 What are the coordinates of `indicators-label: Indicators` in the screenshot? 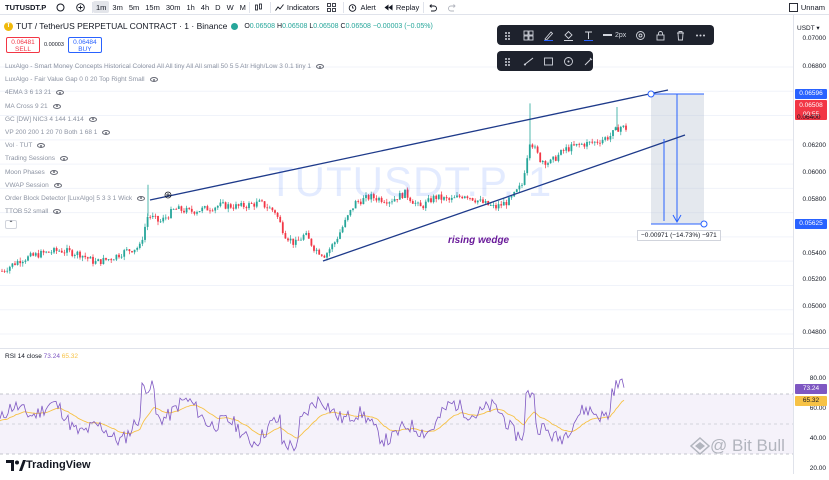 It's located at (303, 7).